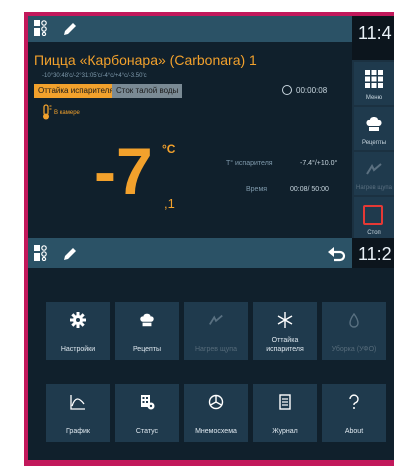 This screenshot has width=394, height=466. I want to click on recipe-title: Пицца «Карбонара» (Carbonara) 1, so click(145, 60).